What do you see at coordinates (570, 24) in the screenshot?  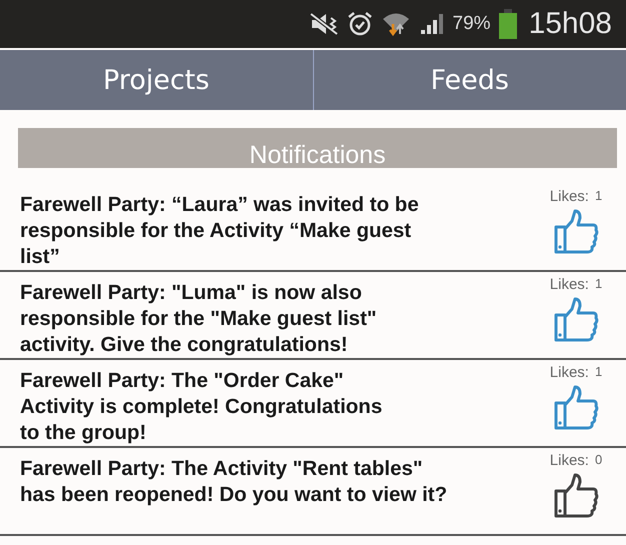 I see `clock-time: 15h08` at bounding box center [570, 24].